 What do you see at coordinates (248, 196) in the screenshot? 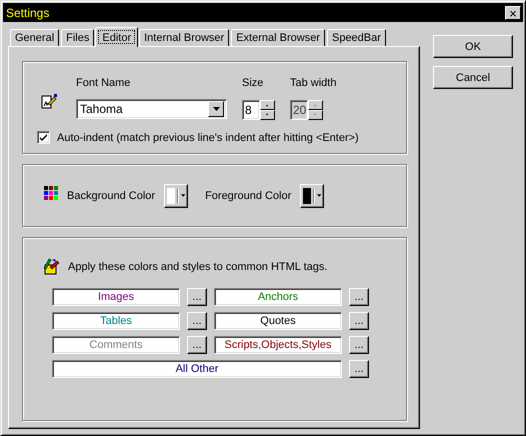
I see `color-label: Foreground Color` at bounding box center [248, 196].